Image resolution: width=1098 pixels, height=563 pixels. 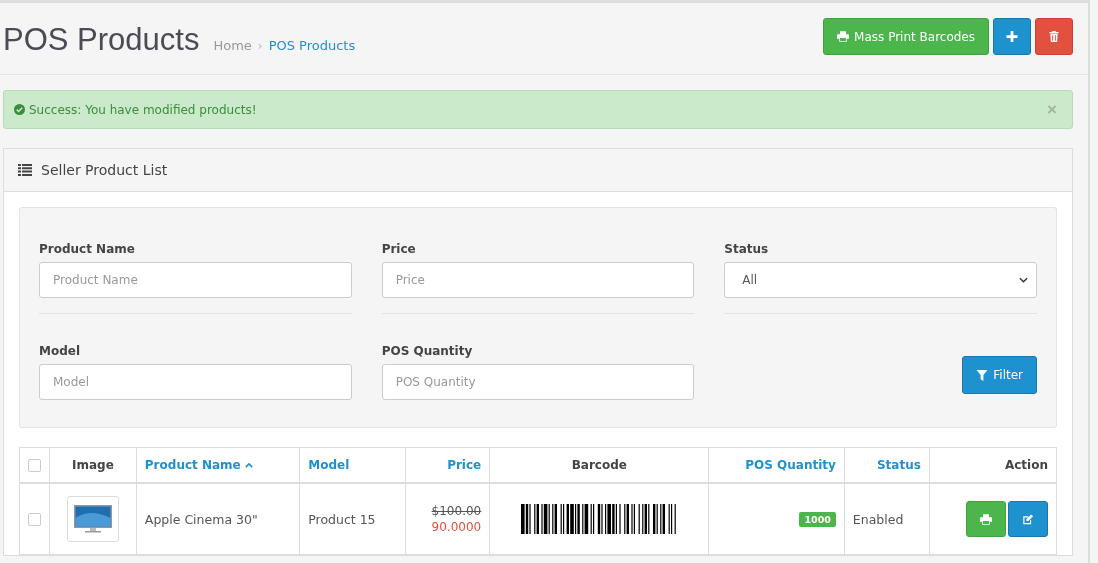 What do you see at coordinates (329, 465) in the screenshot?
I see `column-sort-link: Model` at bounding box center [329, 465].